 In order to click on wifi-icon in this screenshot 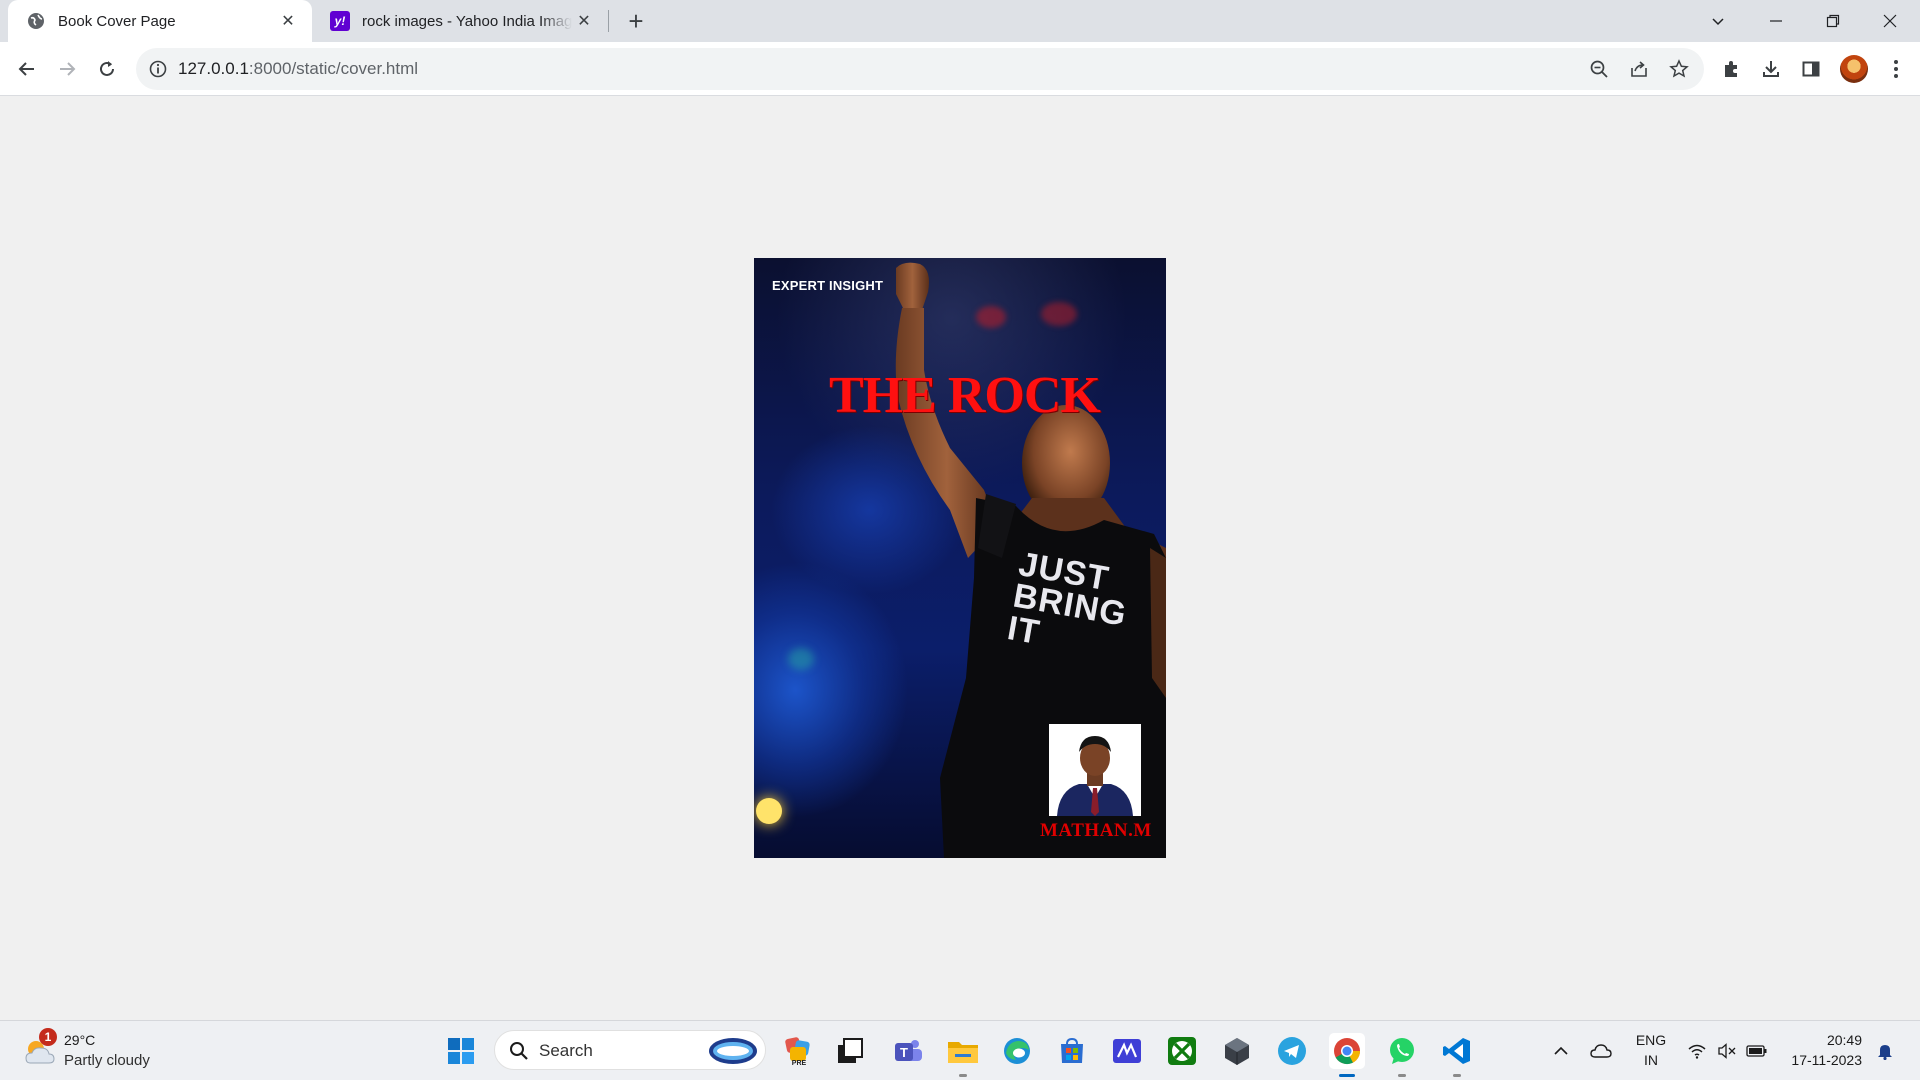, I will do `click(1697, 1051)`.